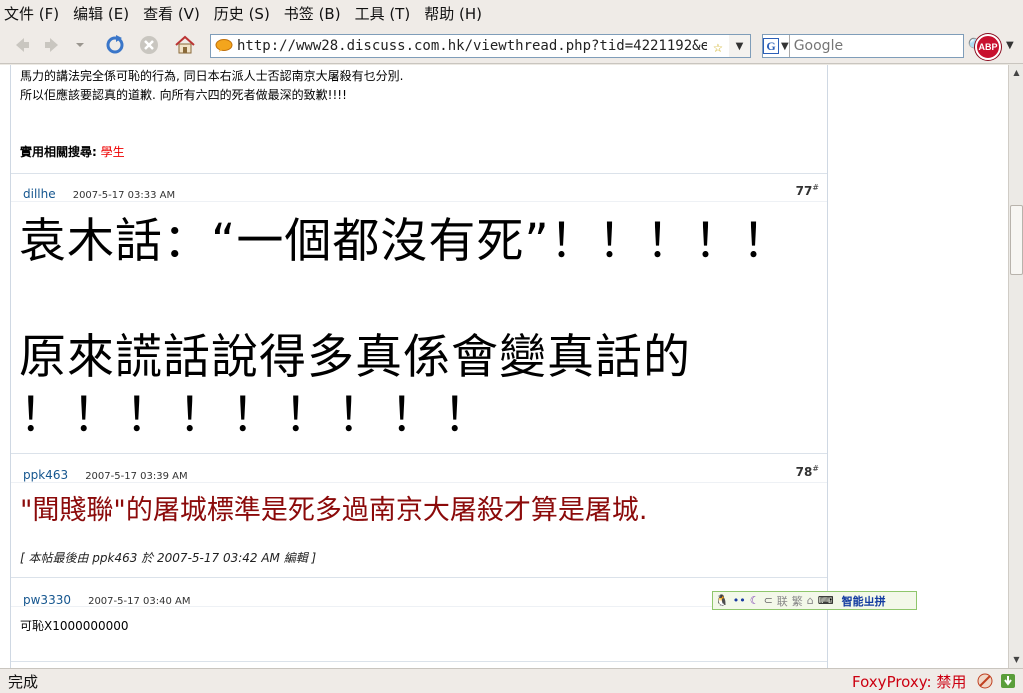 This screenshot has width=1023, height=693. Describe the element at coordinates (878, 46) in the screenshot. I see `search-input` at that location.